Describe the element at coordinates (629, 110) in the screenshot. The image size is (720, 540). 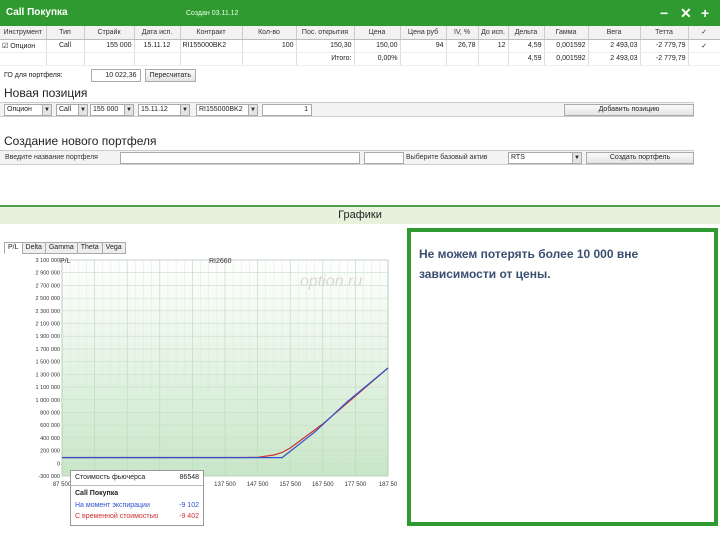
I see `add-position-button: Добавить позицию` at that location.